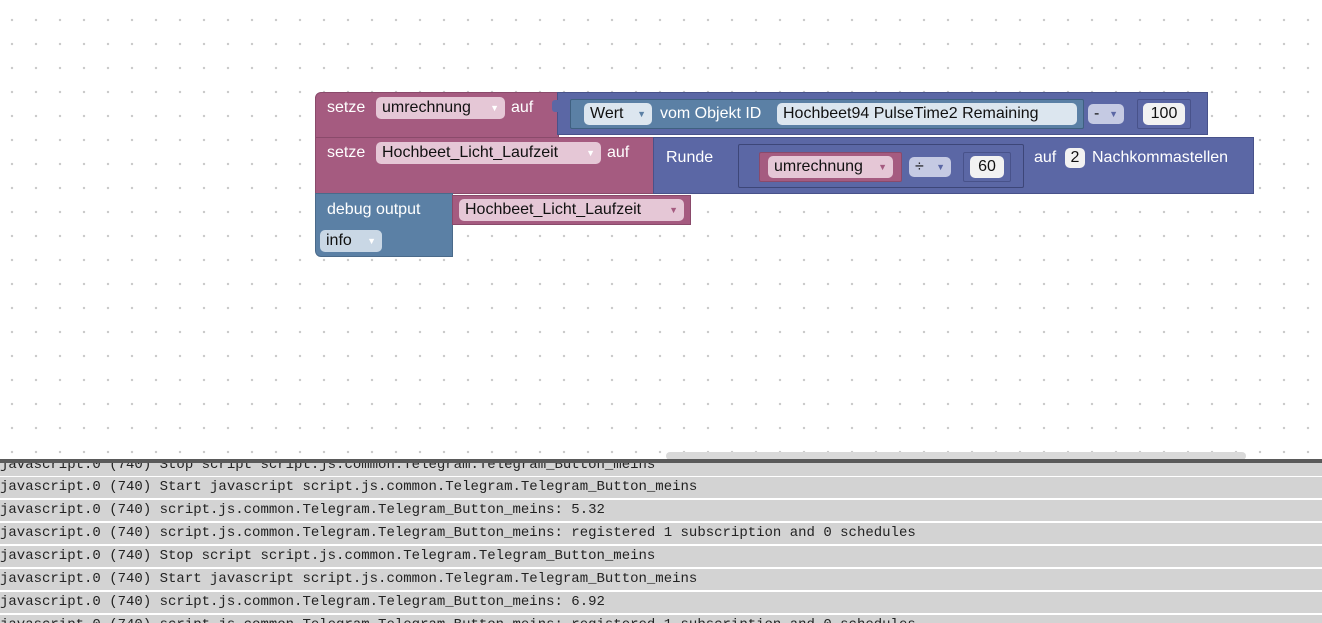 The width and height of the screenshot is (1322, 623). I want to click on attribute-dropdown-wert: Wert ▼, so click(618, 114).